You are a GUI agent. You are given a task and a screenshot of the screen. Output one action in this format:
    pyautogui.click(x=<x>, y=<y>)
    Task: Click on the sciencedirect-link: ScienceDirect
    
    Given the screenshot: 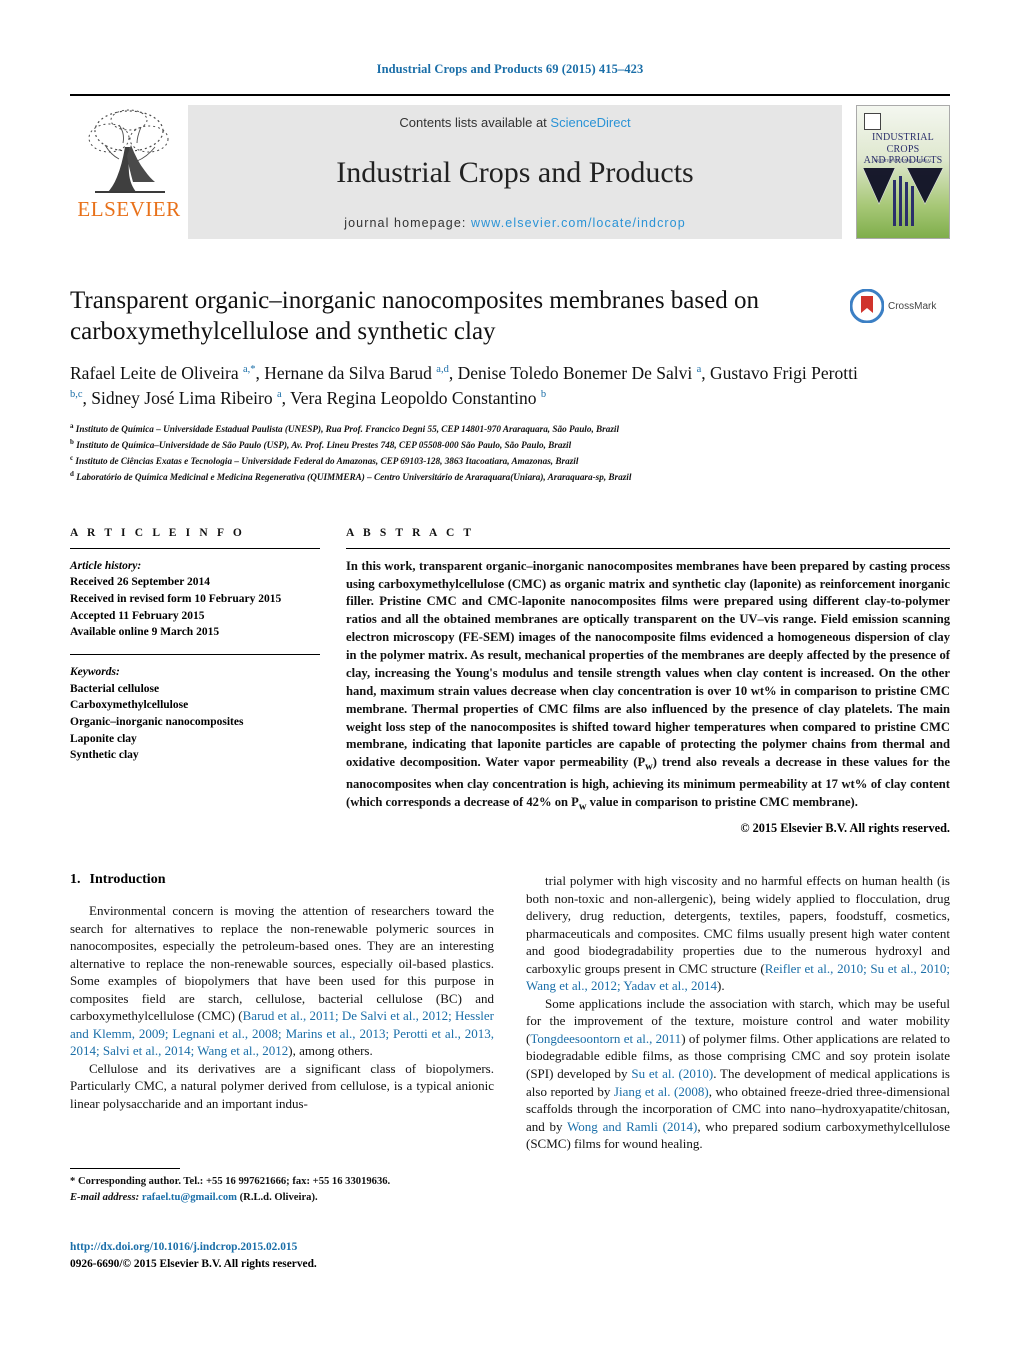 What is the action you would take?
    pyautogui.click(x=590, y=122)
    